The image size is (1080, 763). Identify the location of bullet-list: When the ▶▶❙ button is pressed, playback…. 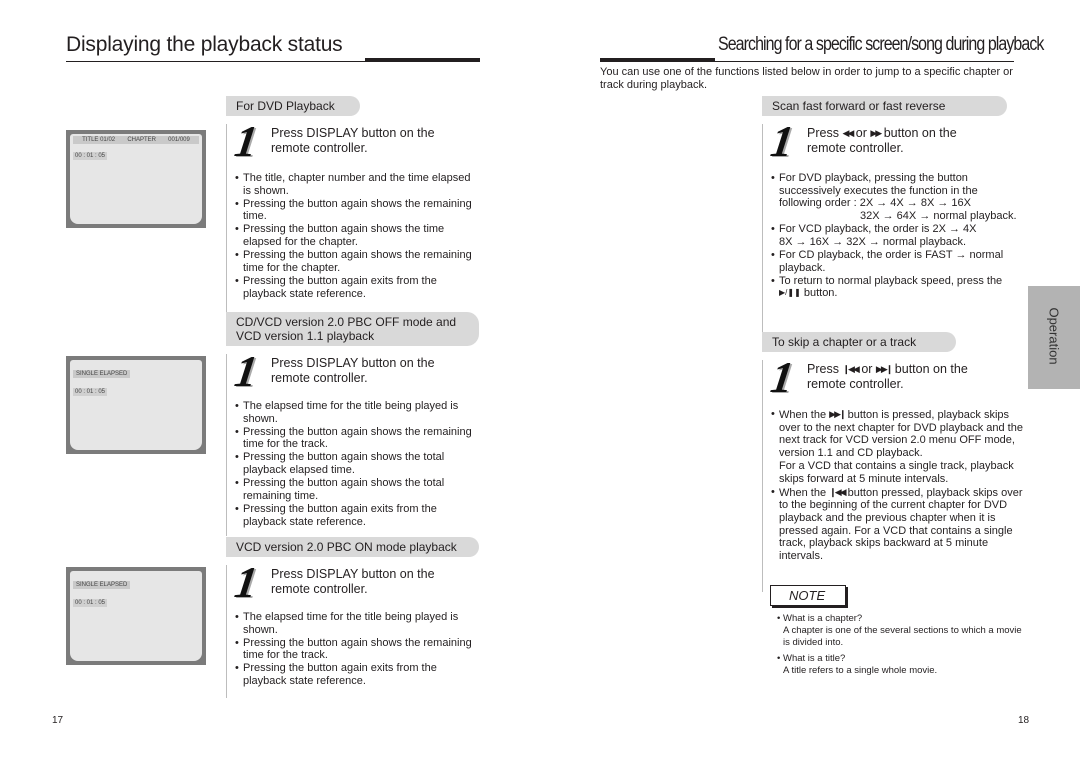
(897, 485).